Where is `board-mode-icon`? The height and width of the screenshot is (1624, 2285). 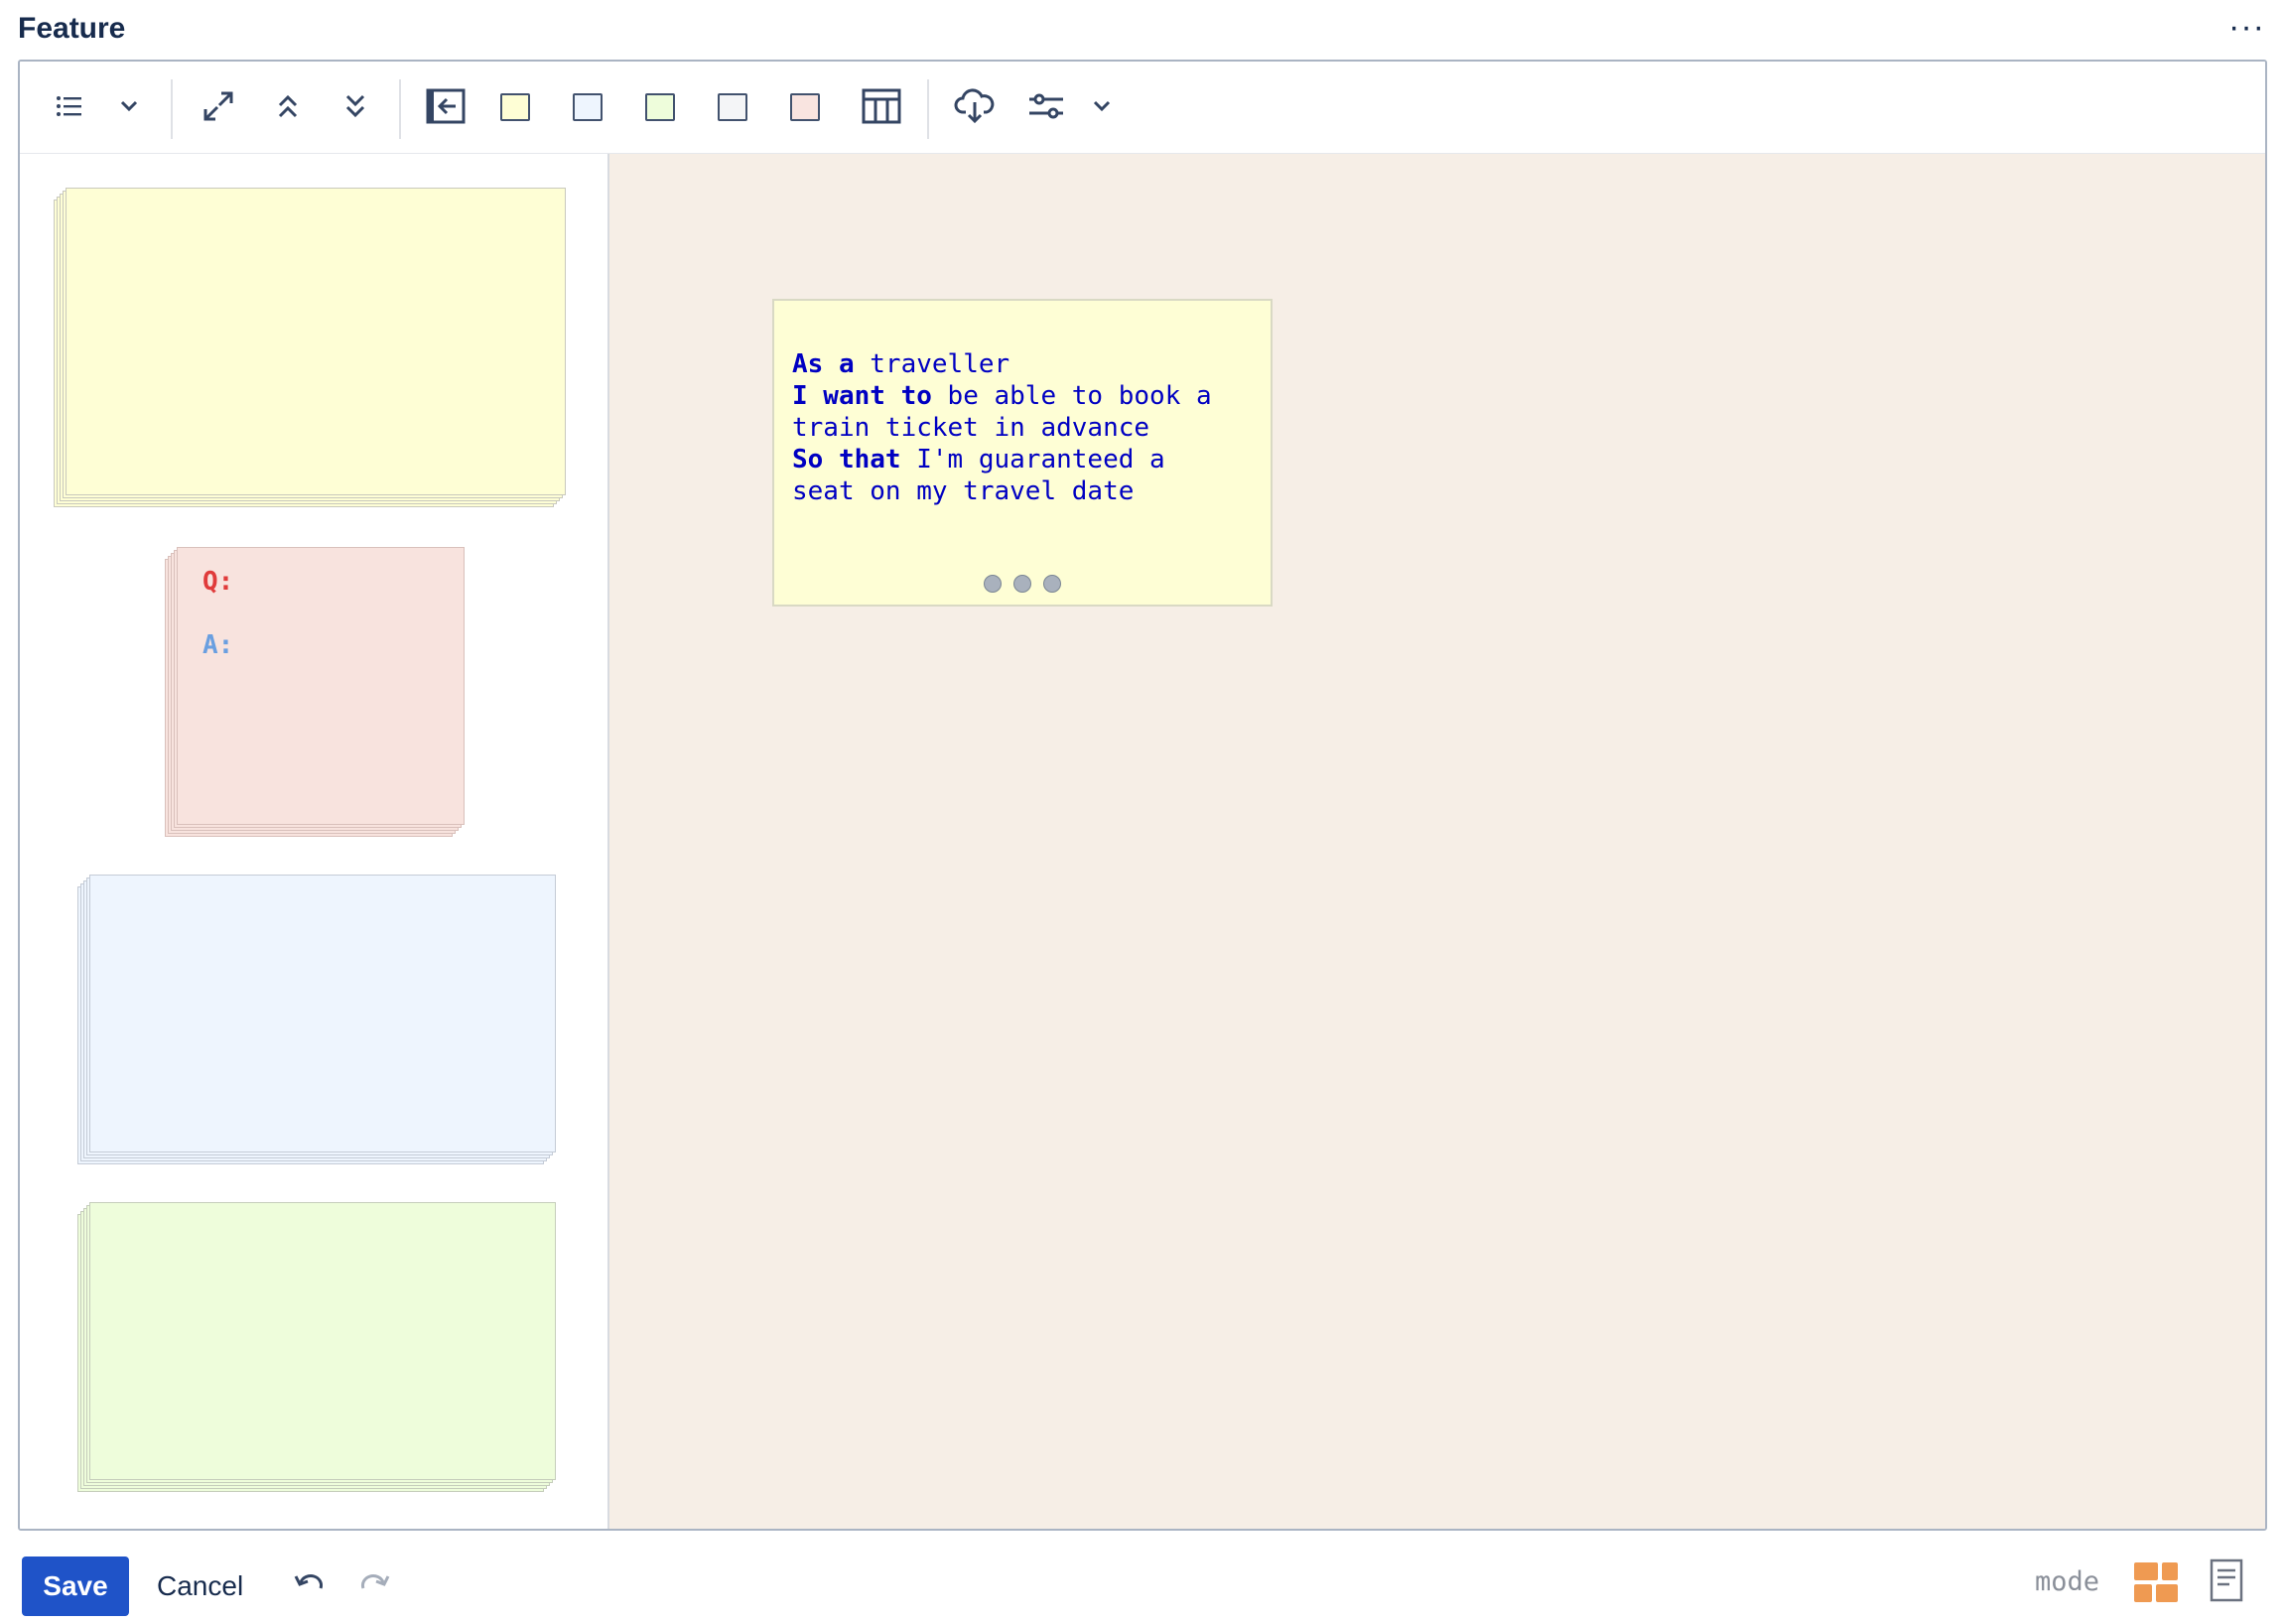
board-mode-icon is located at coordinates (2156, 1582).